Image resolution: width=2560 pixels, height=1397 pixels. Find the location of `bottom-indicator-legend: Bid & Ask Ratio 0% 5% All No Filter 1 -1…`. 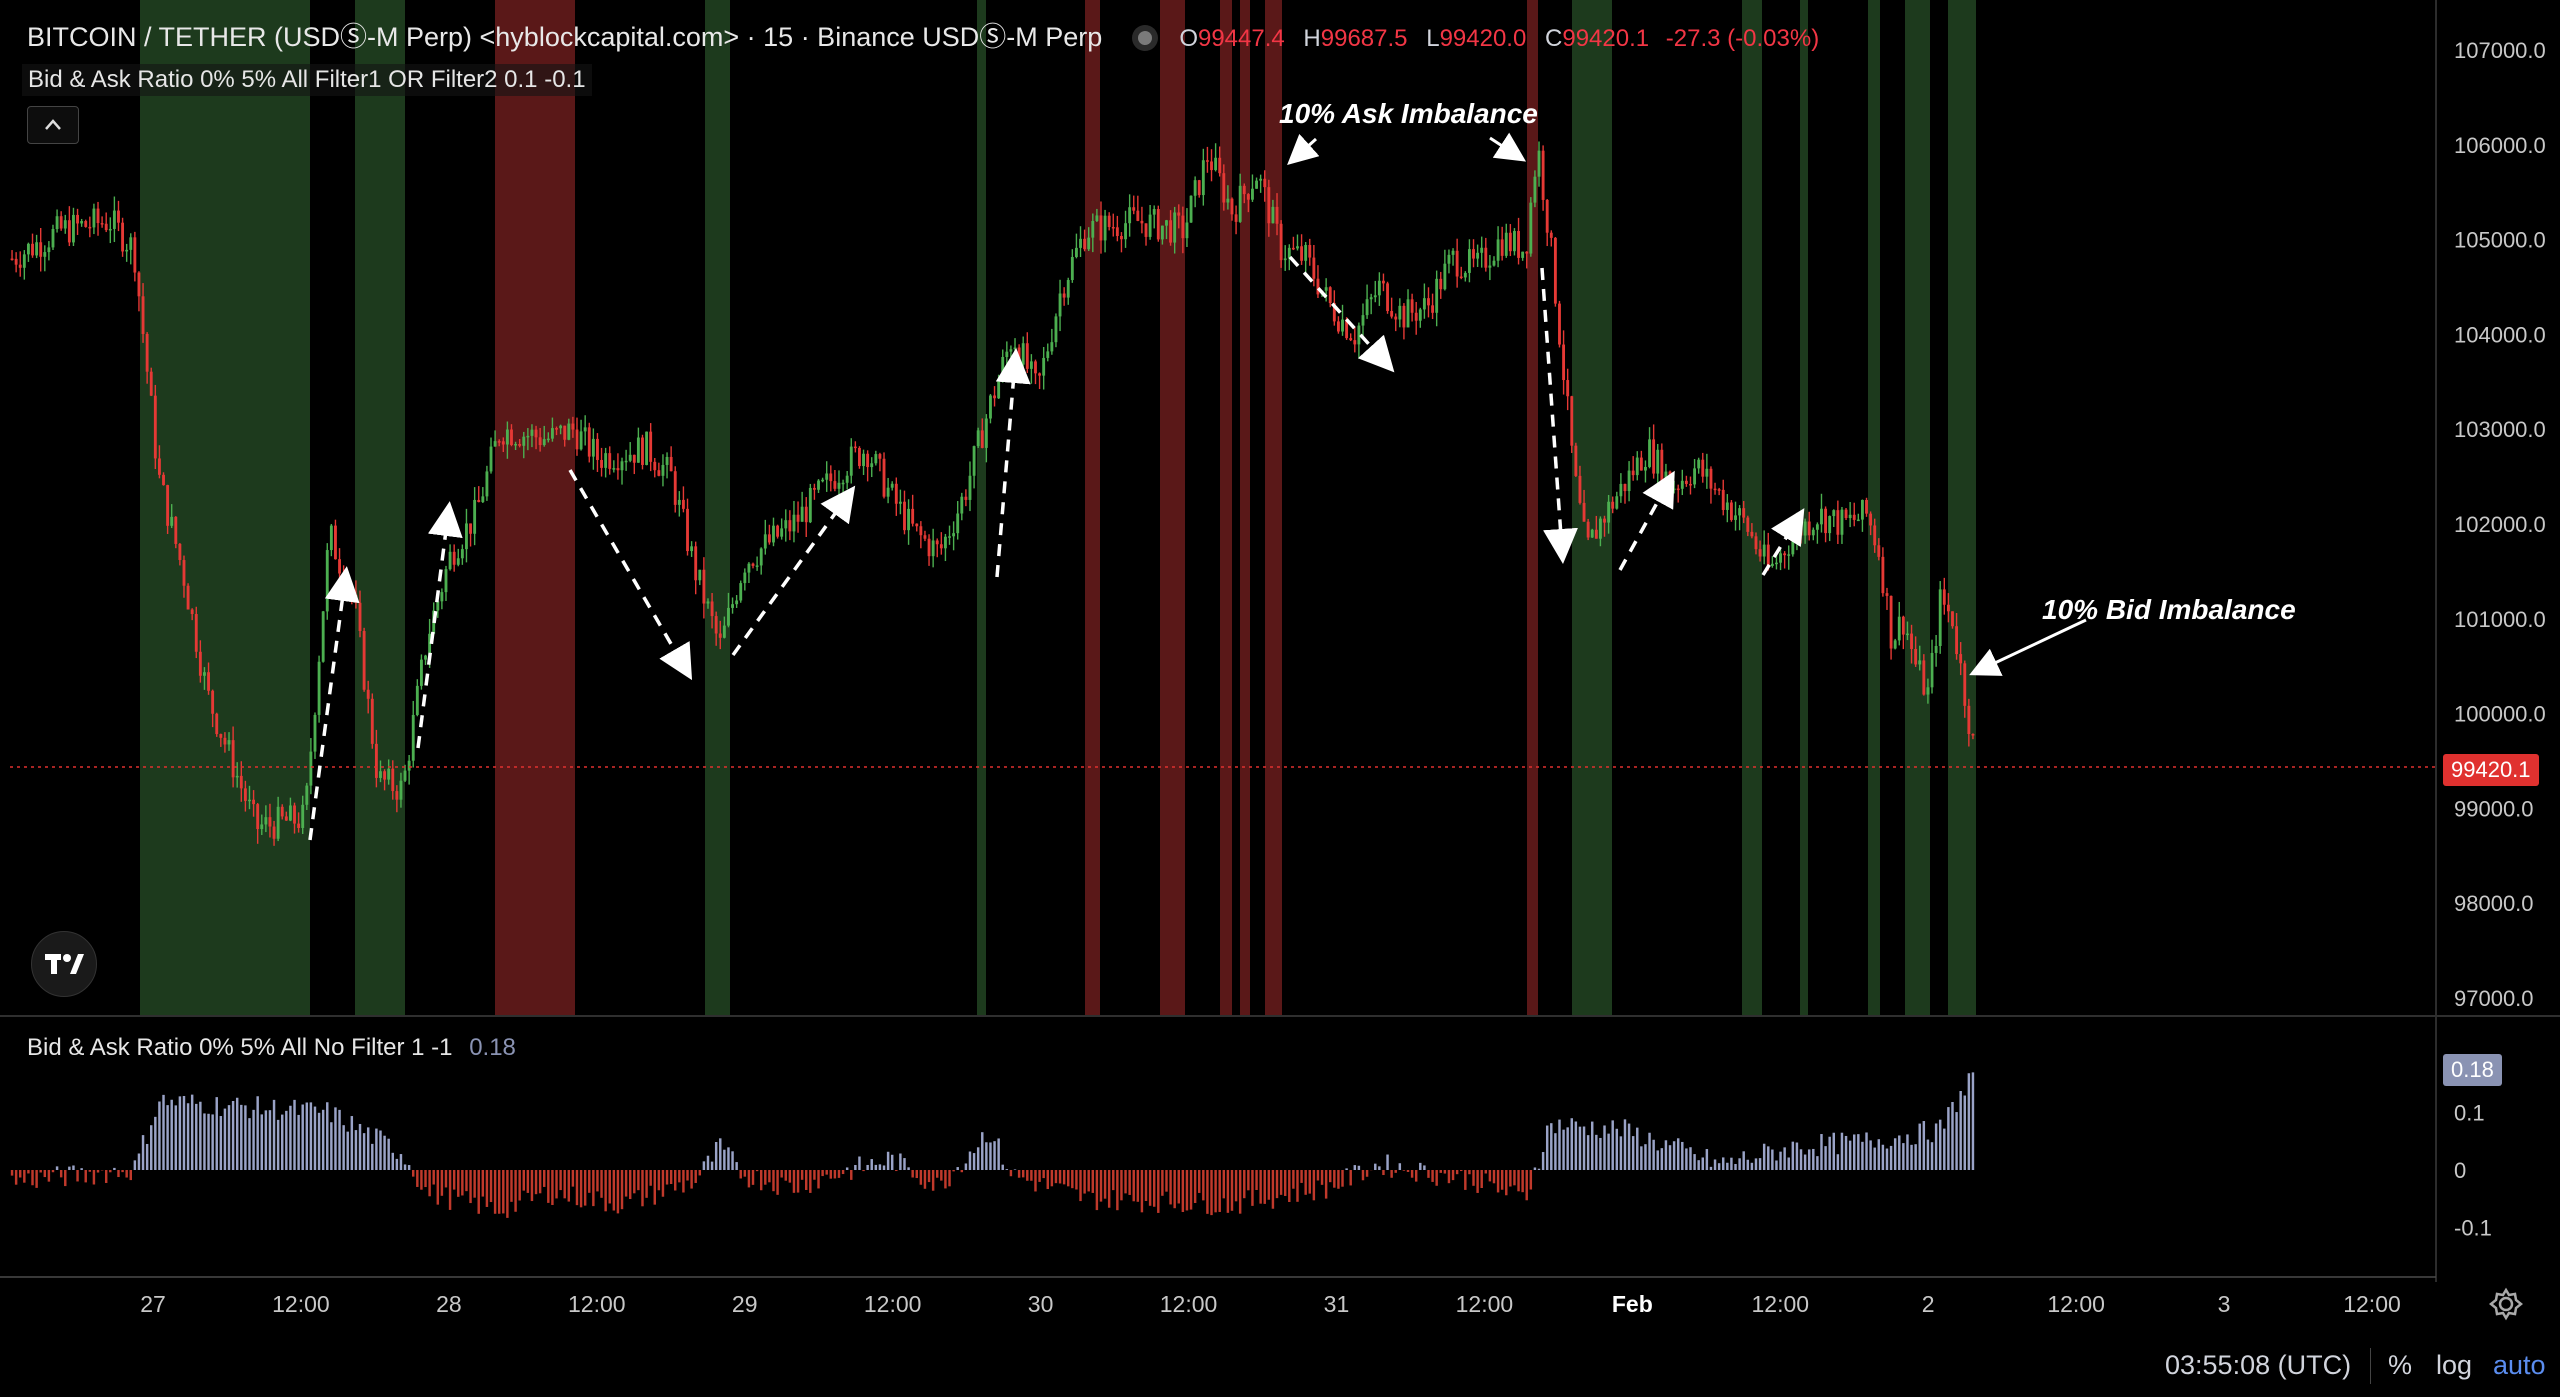

bottom-indicator-legend: Bid & Ask Ratio 0% 5% All No Filter 1 -1… is located at coordinates (271, 1048).